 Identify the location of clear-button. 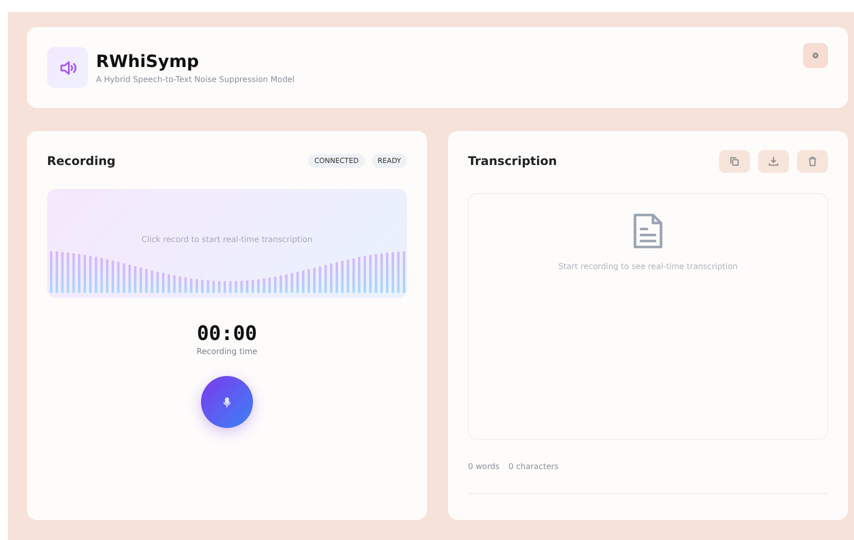
(812, 161).